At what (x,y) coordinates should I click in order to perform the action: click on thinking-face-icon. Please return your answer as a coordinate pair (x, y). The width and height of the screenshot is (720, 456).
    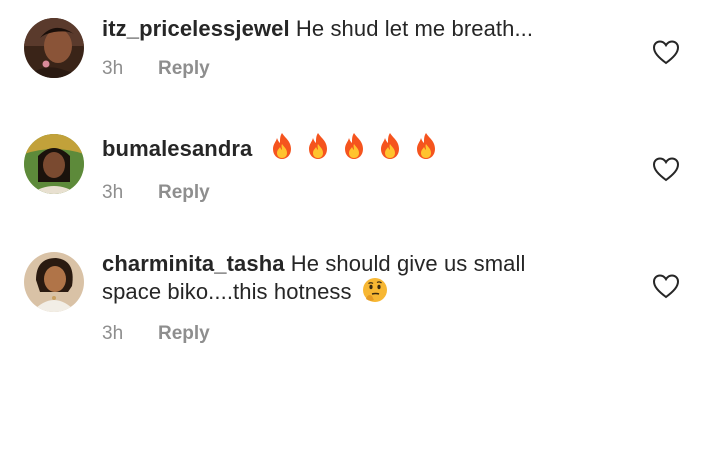
    Looking at the image, I should click on (375, 293).